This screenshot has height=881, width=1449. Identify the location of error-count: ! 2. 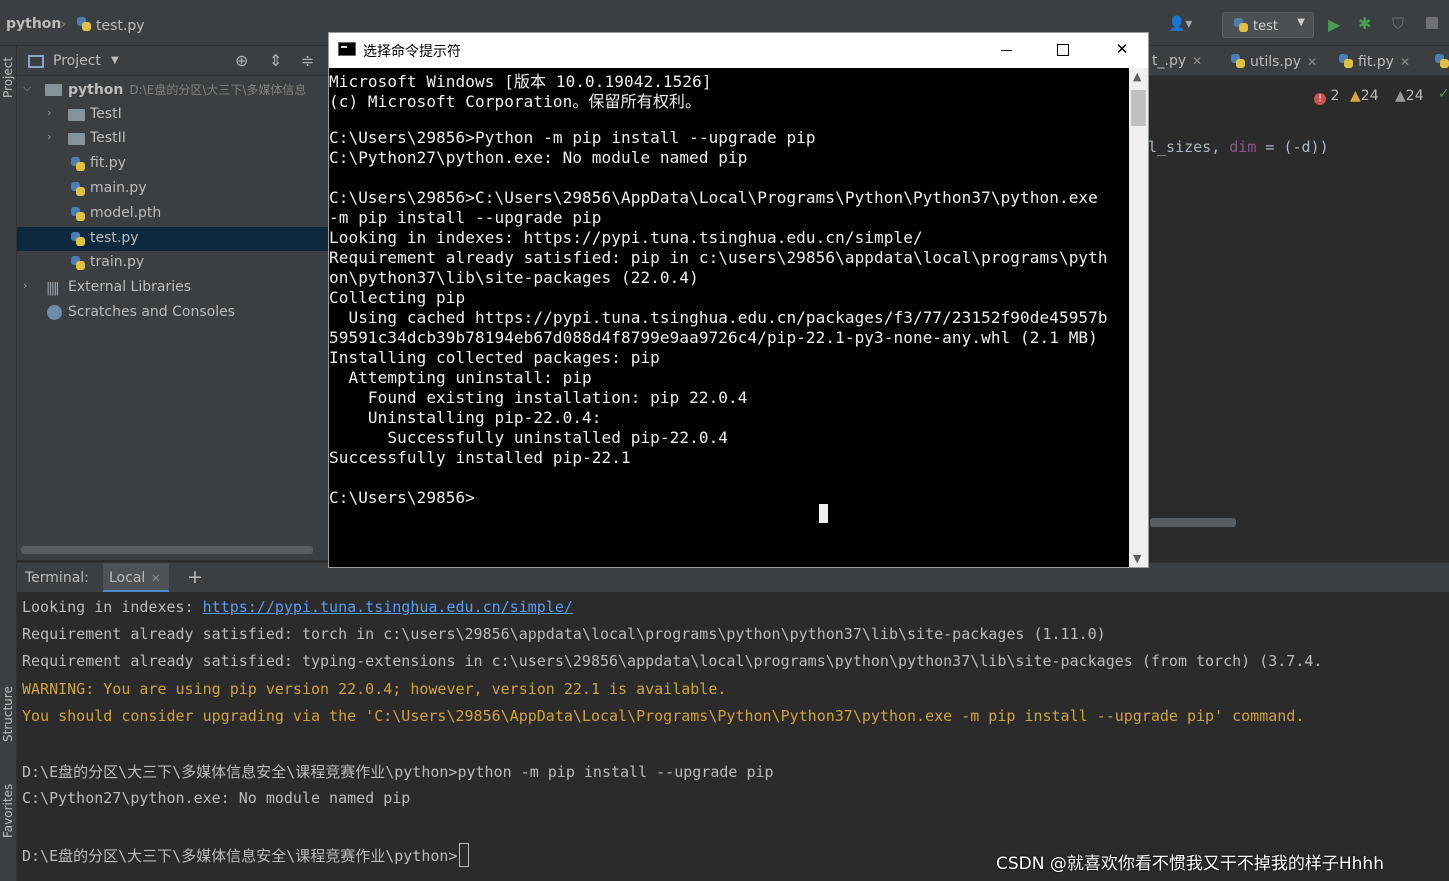
(1326, 96).